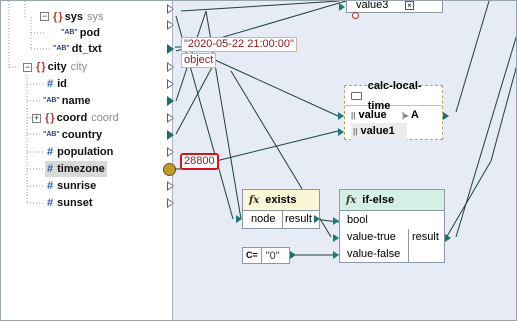  Describe the element at coordinates (371, 237) in the screenshot. I see `if-else-input-value-true: value-true` at that location.